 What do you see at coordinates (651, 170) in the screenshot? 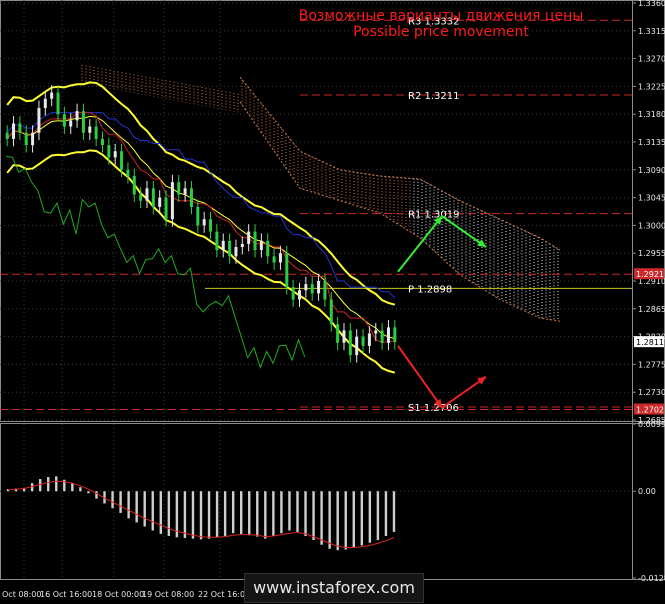
I see `price-tick-label: 1.3090` at bounding box center [651, 170].